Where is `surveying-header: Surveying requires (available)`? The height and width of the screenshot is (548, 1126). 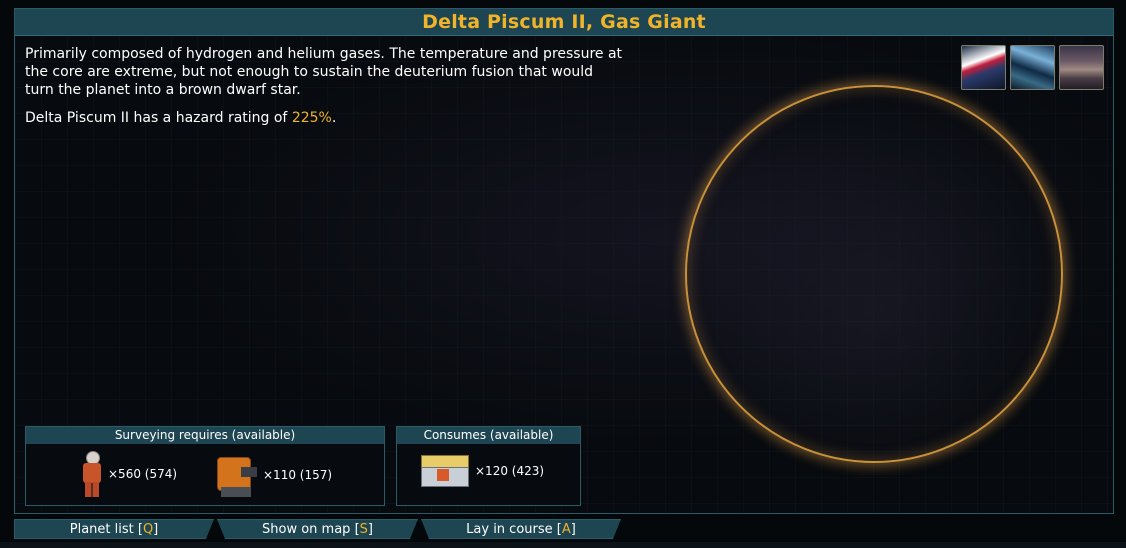 surveying-header: Surveying requires (available) is located at coordinates (205, 435).